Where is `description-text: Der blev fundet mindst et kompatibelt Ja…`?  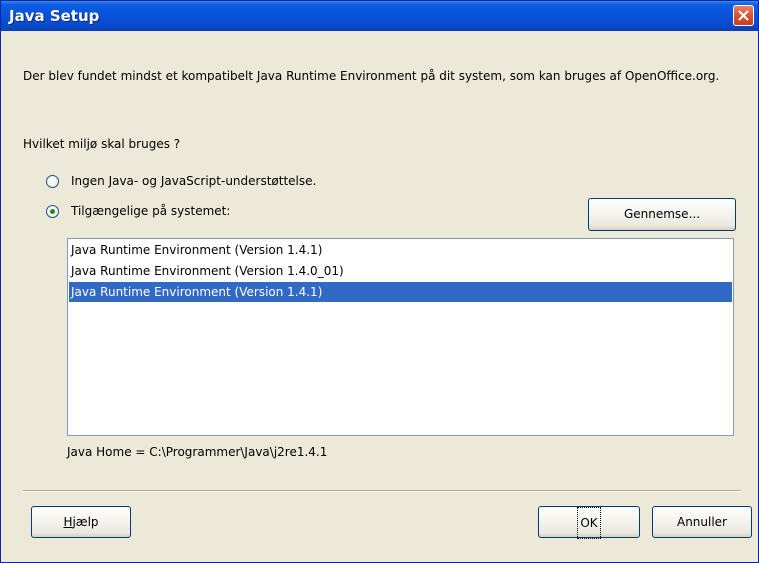 description-text: Der blev fundet mindst et kompatibelt Ja… is located at coordinates (371, 76).